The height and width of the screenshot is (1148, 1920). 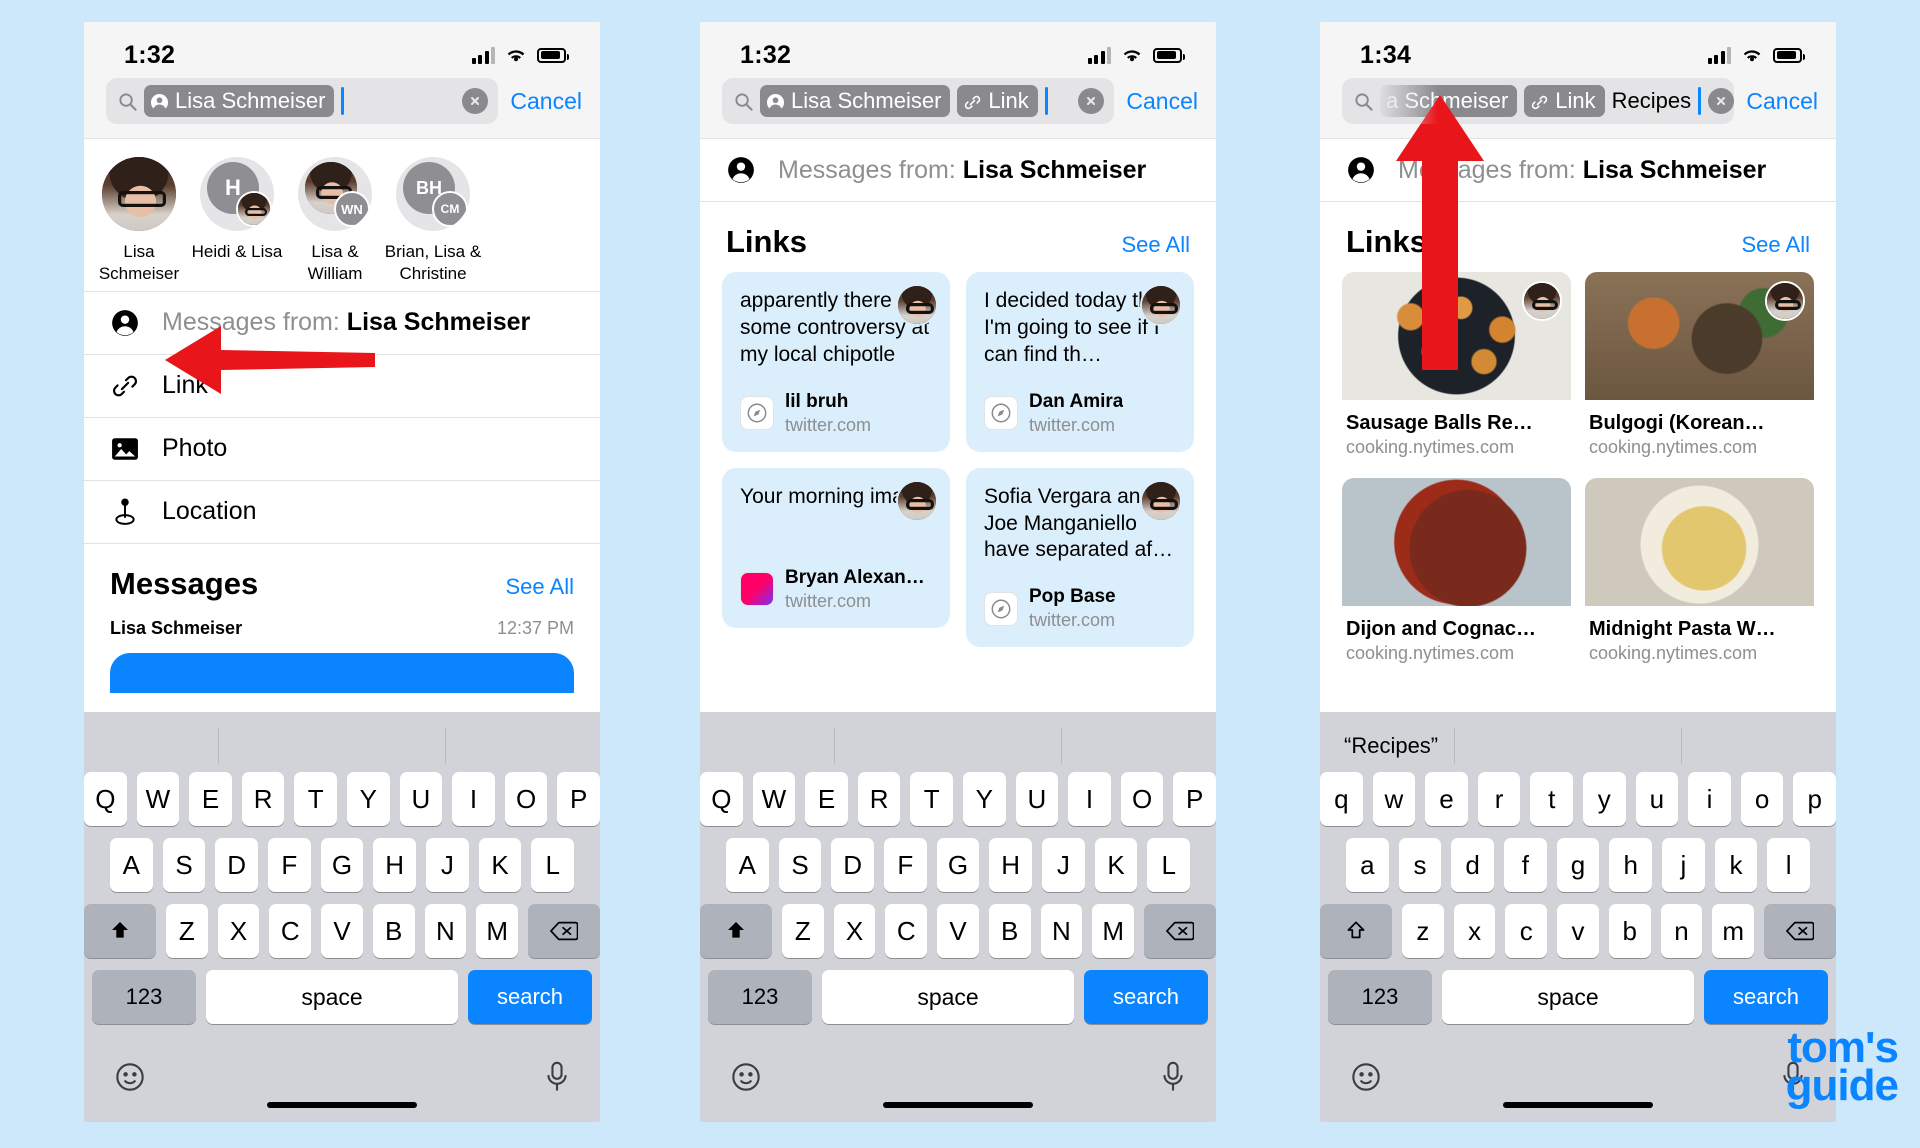 What do you see at coordinates (1356, 931) in the screenshot?
I see `shift-outline-icon` at bounding box center [1356, 931].